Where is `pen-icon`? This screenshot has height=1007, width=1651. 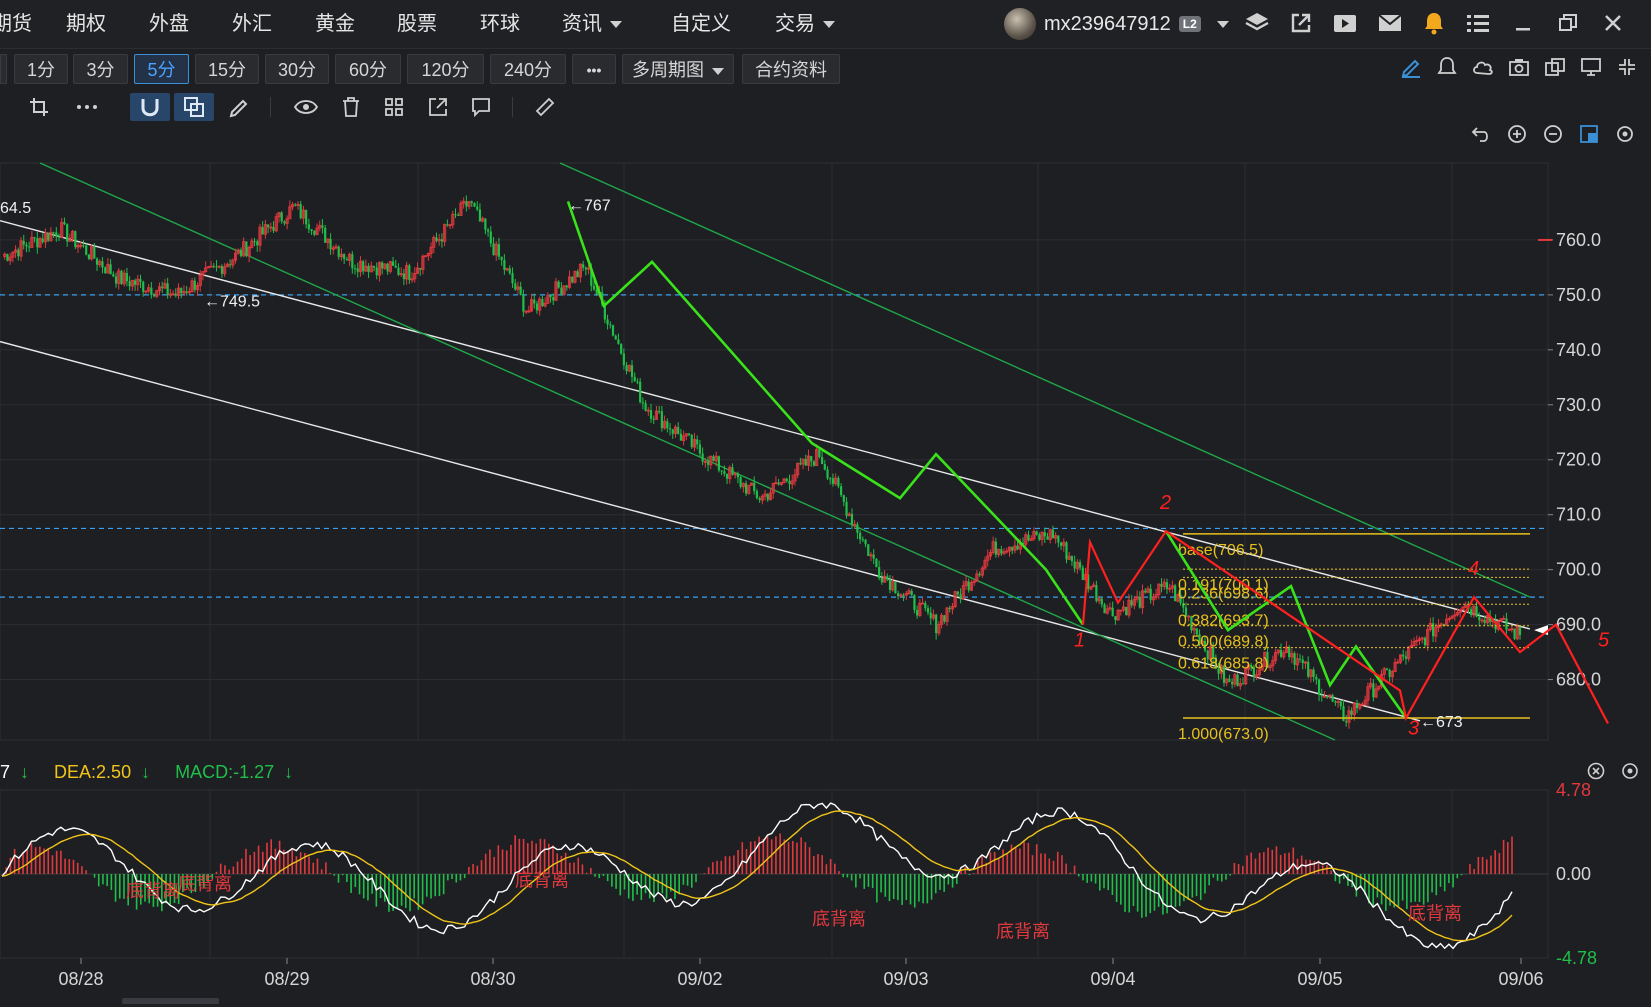 pen-icon is located at coordinates (1411, 67).